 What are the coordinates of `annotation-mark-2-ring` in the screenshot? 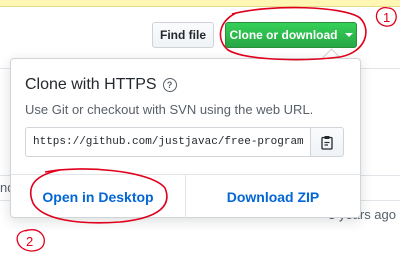 It's located at (30, 240).